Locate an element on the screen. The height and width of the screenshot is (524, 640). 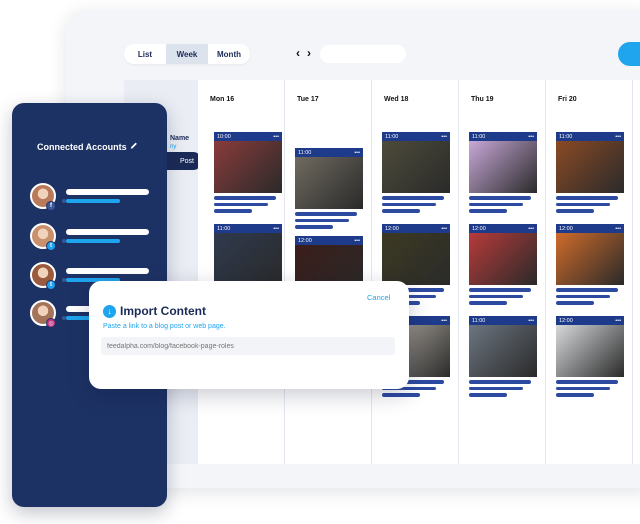
download-icon: ↓ is located at coordinates (109, 311).